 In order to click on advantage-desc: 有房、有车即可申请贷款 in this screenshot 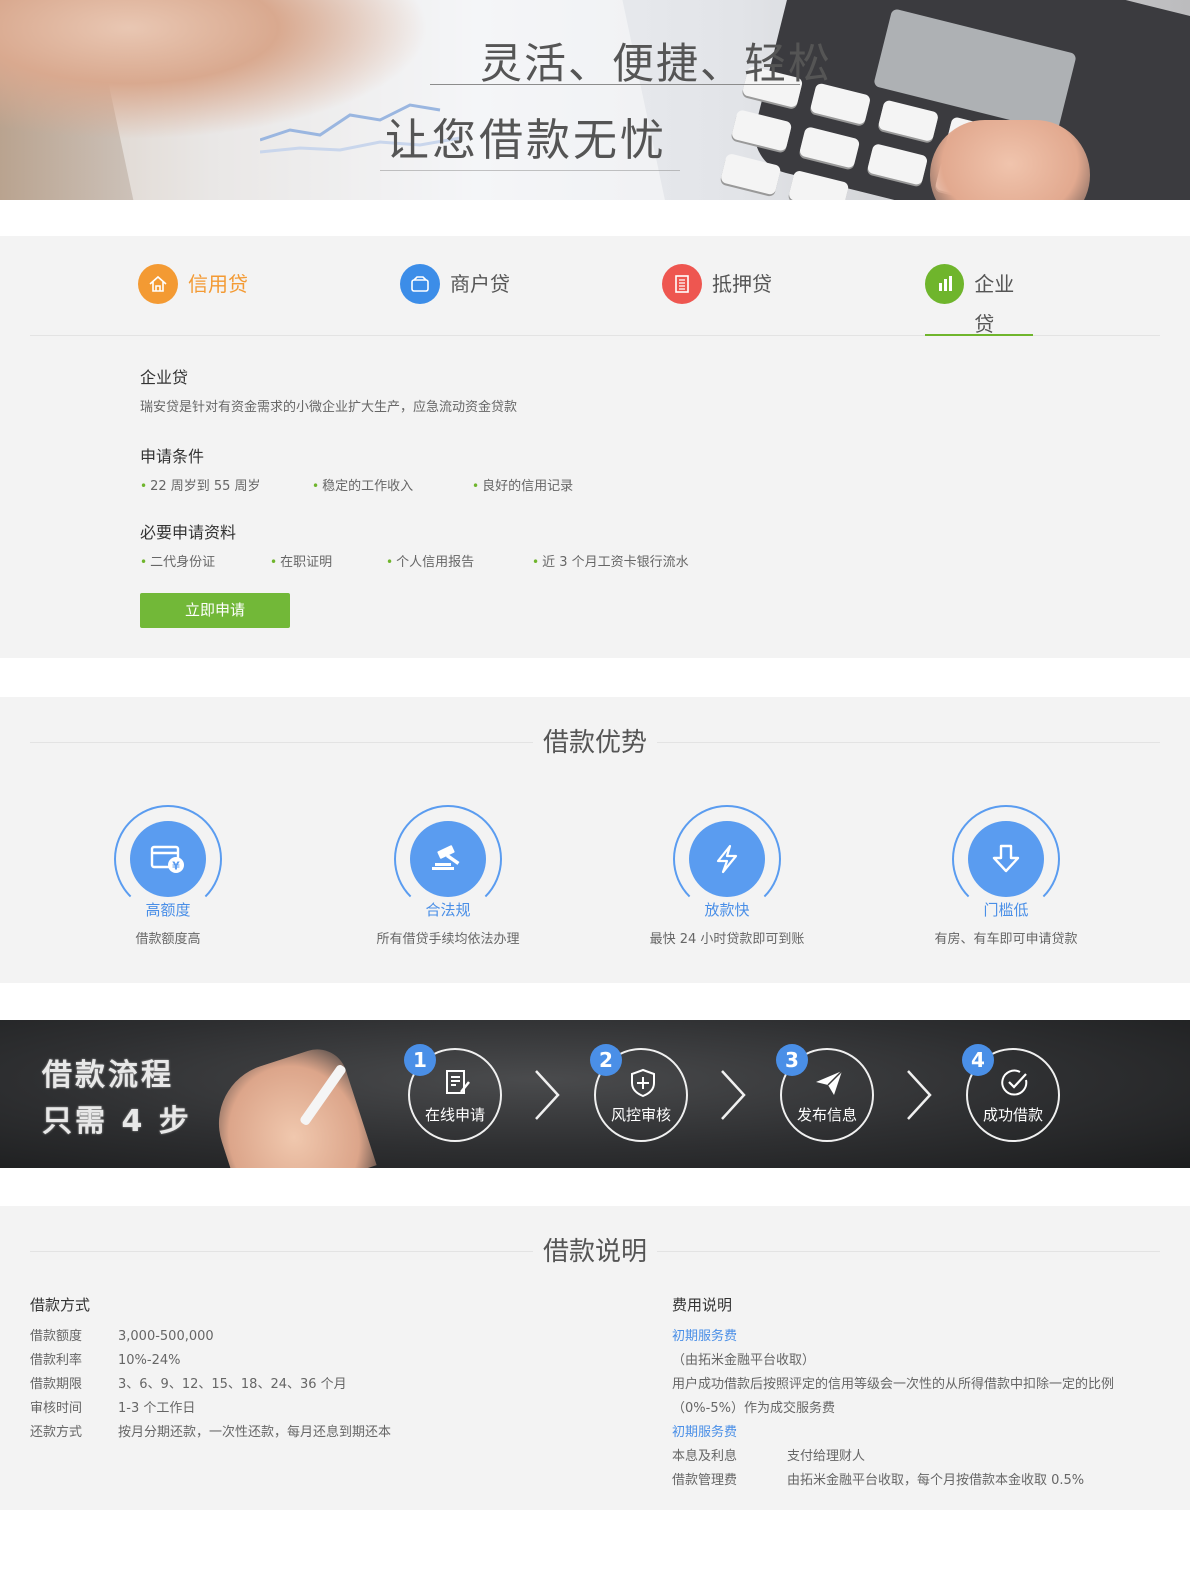, I will do `click(1006, 939)`.